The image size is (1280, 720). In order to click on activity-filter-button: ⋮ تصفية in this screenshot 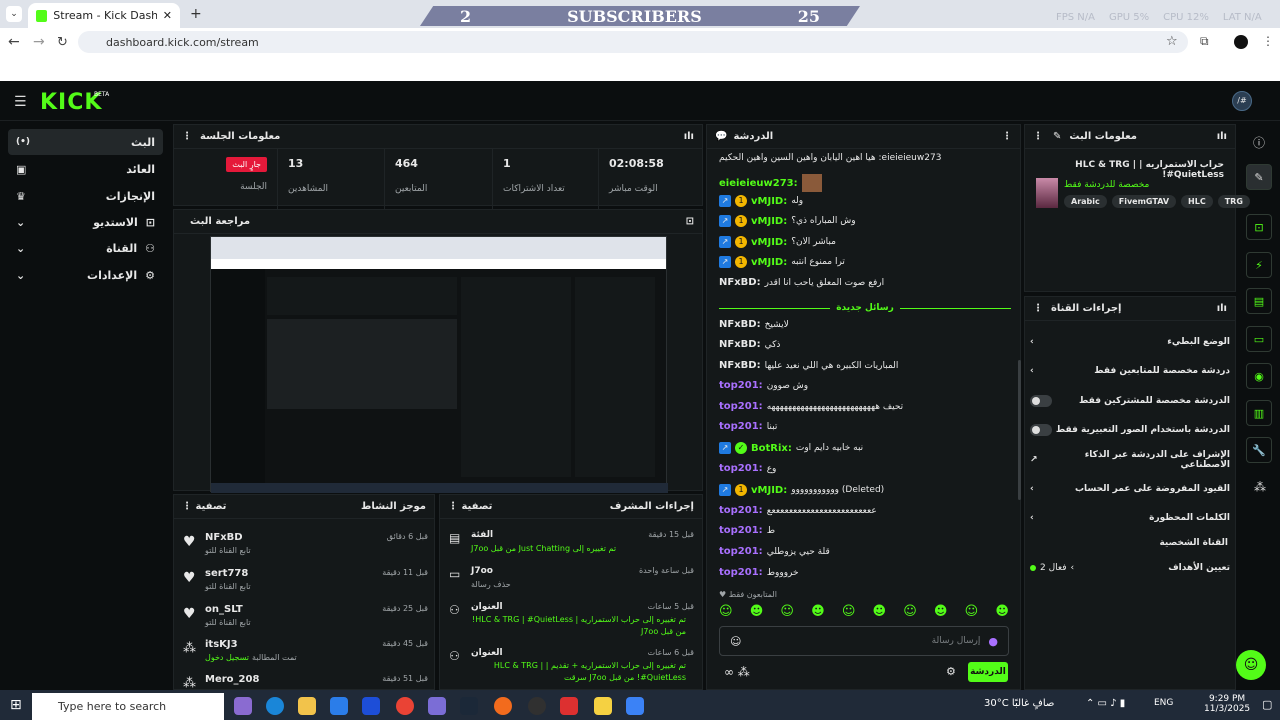, I will do `click(204, 506)`.